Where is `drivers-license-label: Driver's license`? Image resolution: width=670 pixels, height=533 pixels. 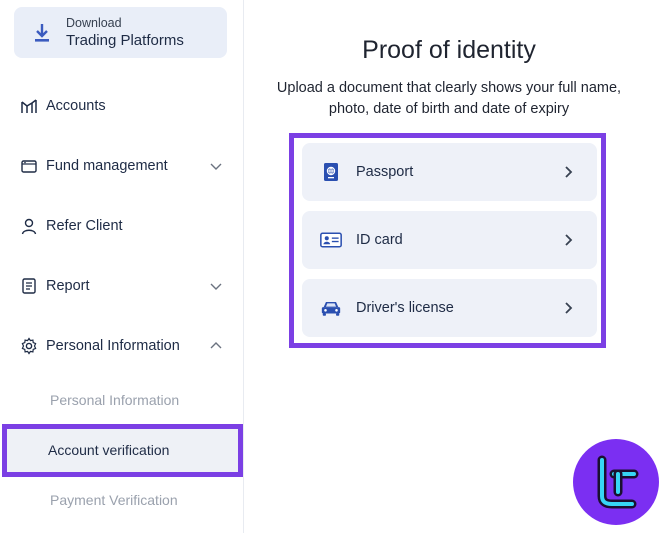 drivers-license-label: Driver's license is located at coordinates (405, 308).